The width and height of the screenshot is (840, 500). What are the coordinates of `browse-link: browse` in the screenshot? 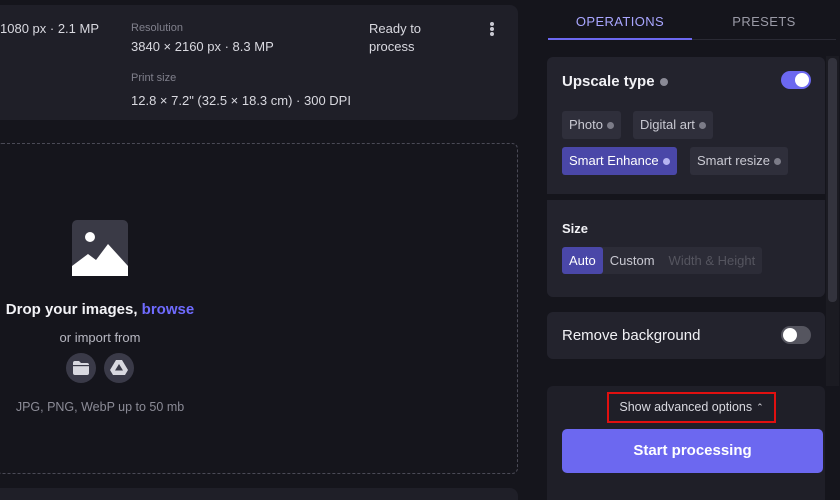 It's located at (168, 309).